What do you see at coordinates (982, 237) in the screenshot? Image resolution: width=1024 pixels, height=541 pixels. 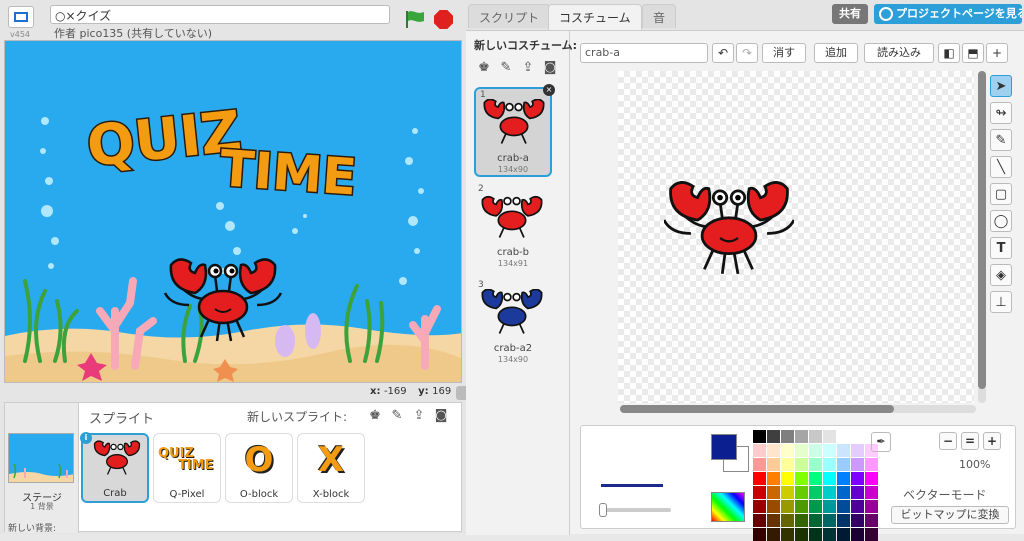 I see `canvas-vertical-scrollbar` at bounding box center [982, 237].